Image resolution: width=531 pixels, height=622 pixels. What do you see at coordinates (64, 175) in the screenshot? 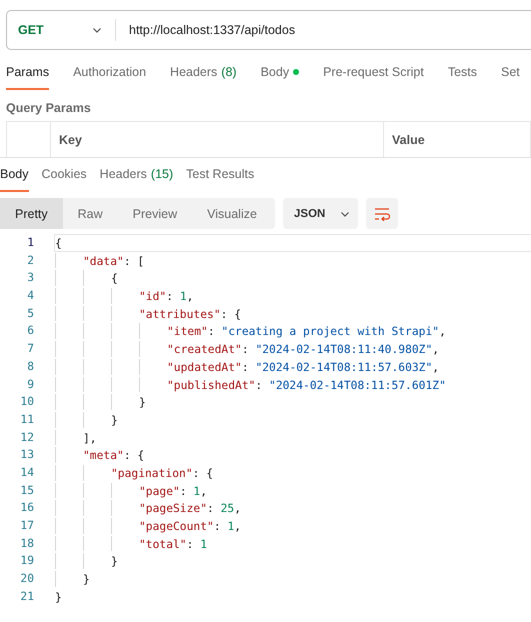
I see `response-tab: Cookies` at bounding box center [64, 175].